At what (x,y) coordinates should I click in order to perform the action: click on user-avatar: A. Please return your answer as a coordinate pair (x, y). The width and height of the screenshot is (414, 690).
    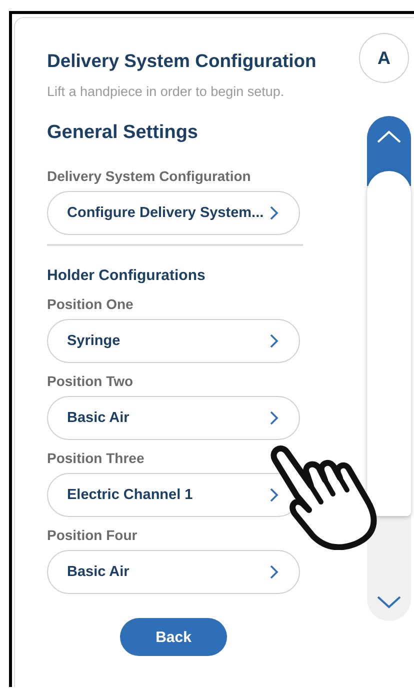
    Looking at the image, I should click on (384, 58).